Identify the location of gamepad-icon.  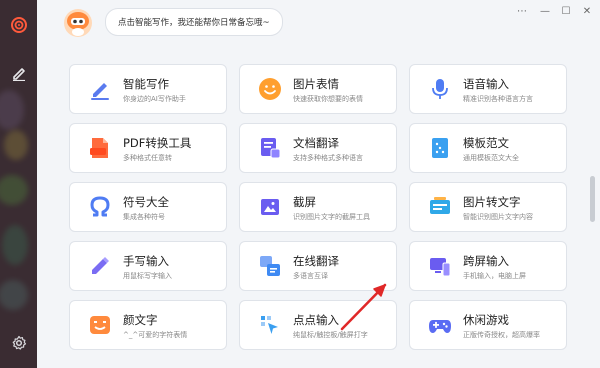
(440, 326).